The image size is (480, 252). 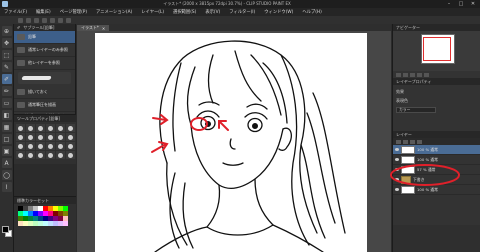 I want to click on menu-file: ファイル(F), so click(x=15, y=12).